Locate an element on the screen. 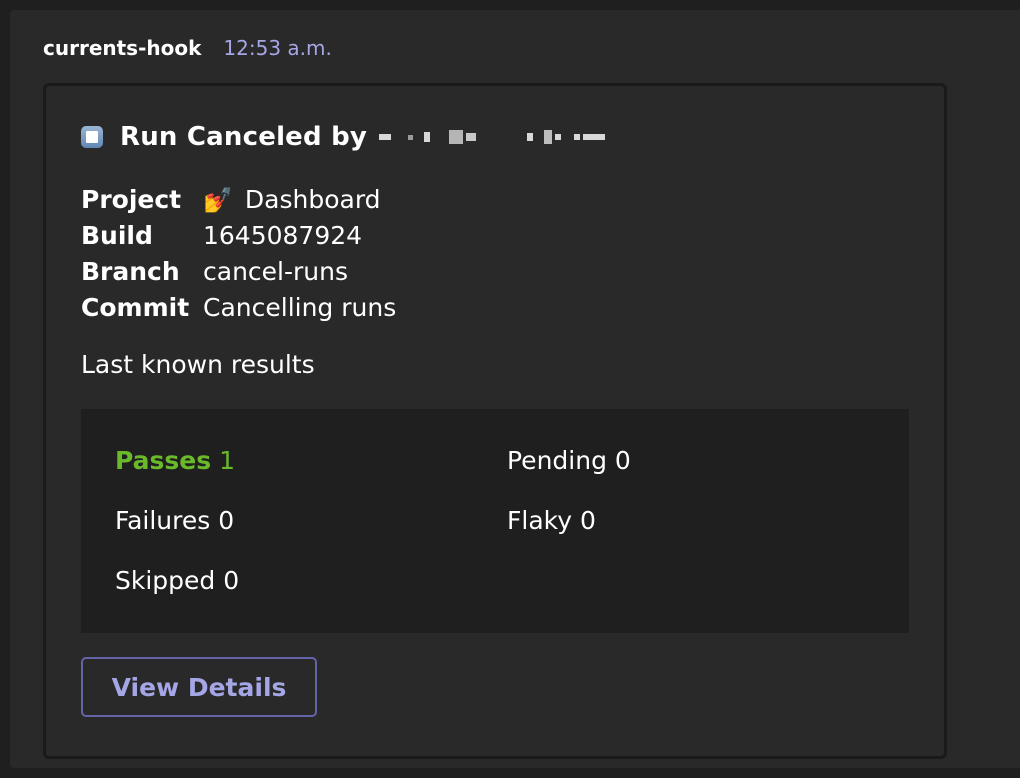 This screenshot has height=778, width=1020. fact-key: Branch is located at coordinates (130, 271).